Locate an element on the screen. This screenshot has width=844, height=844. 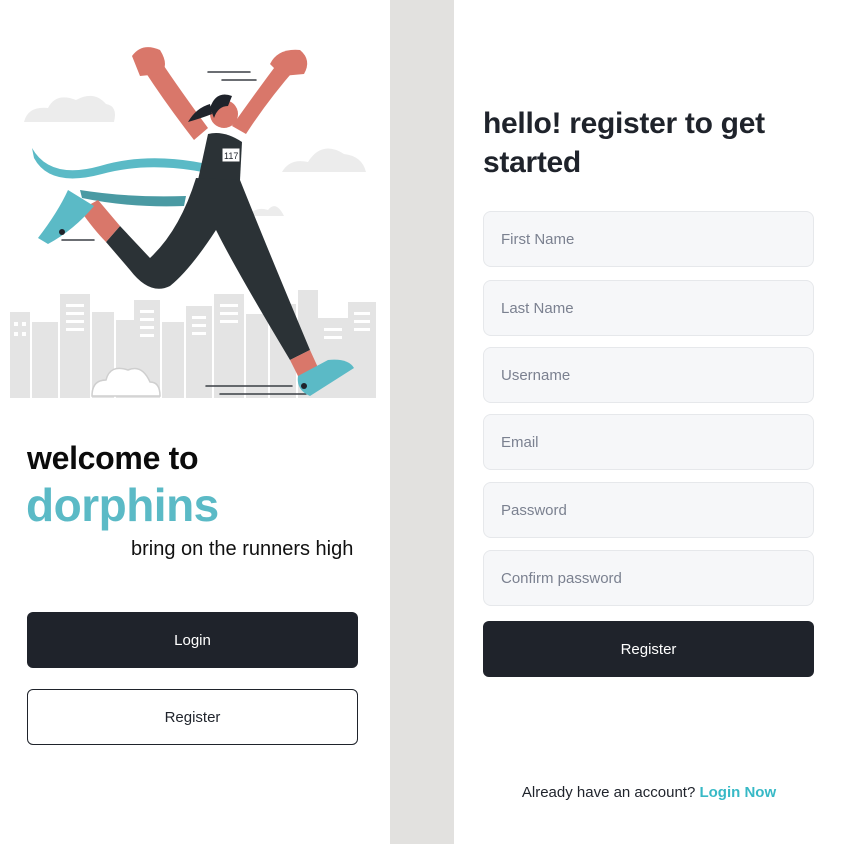
login-button-label: Login is located at coordinates (192, 640).